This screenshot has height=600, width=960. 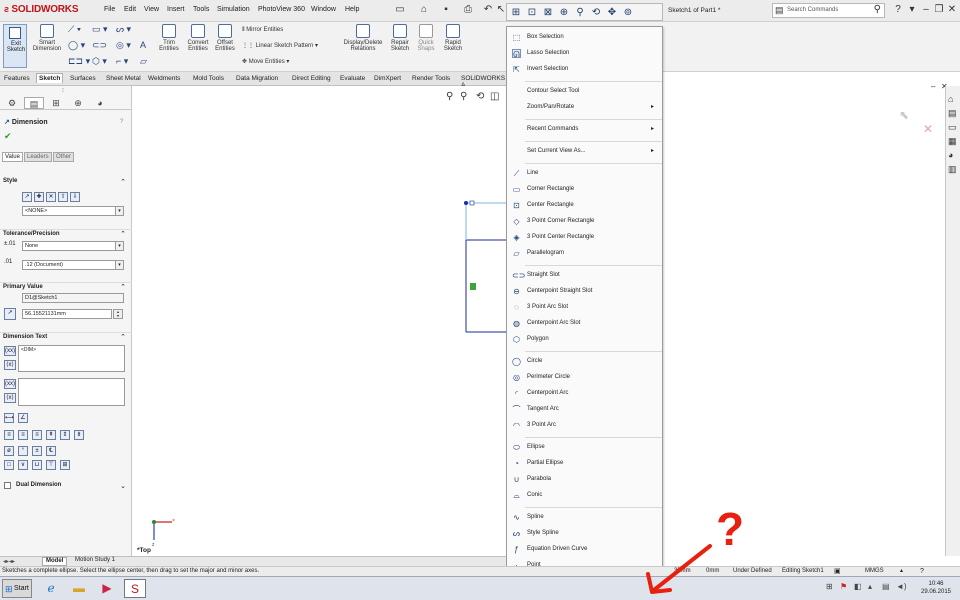 I want to click on align-center-icon: ≡, so click(x=23, y=435).